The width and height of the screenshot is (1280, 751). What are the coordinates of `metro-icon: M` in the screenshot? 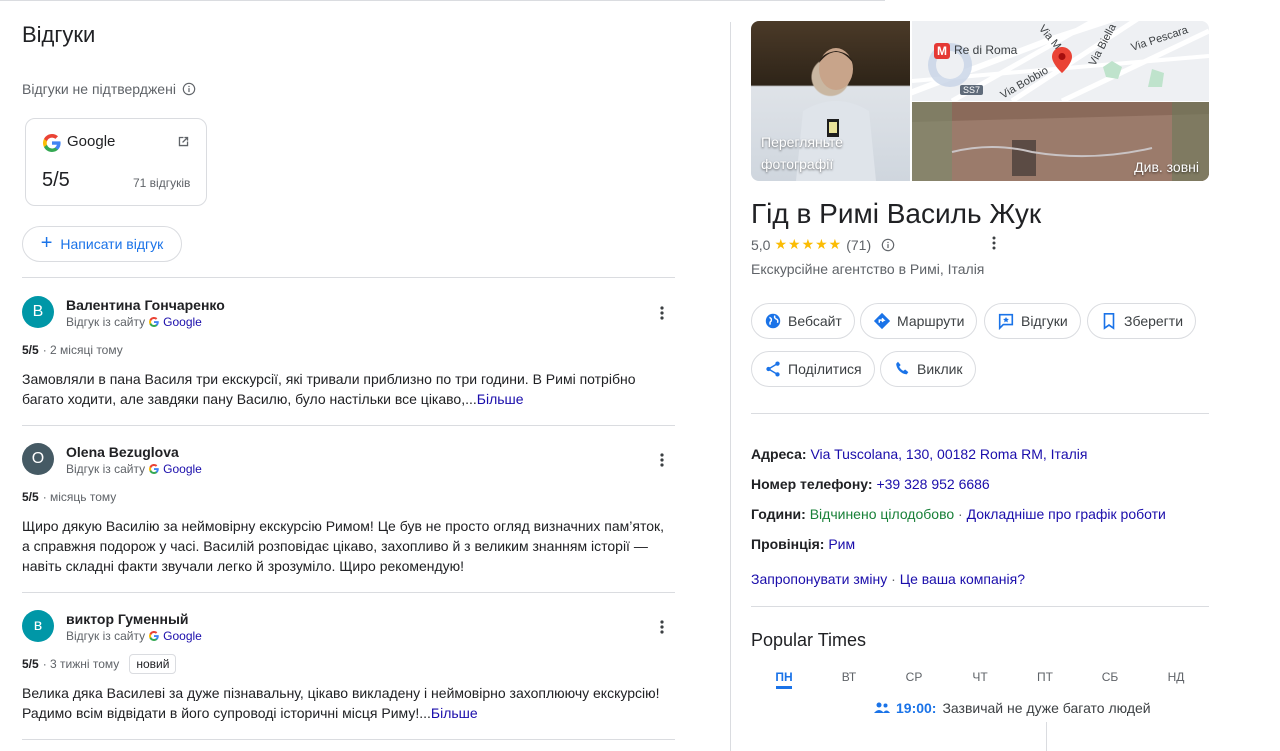 It's located at (942, 51).